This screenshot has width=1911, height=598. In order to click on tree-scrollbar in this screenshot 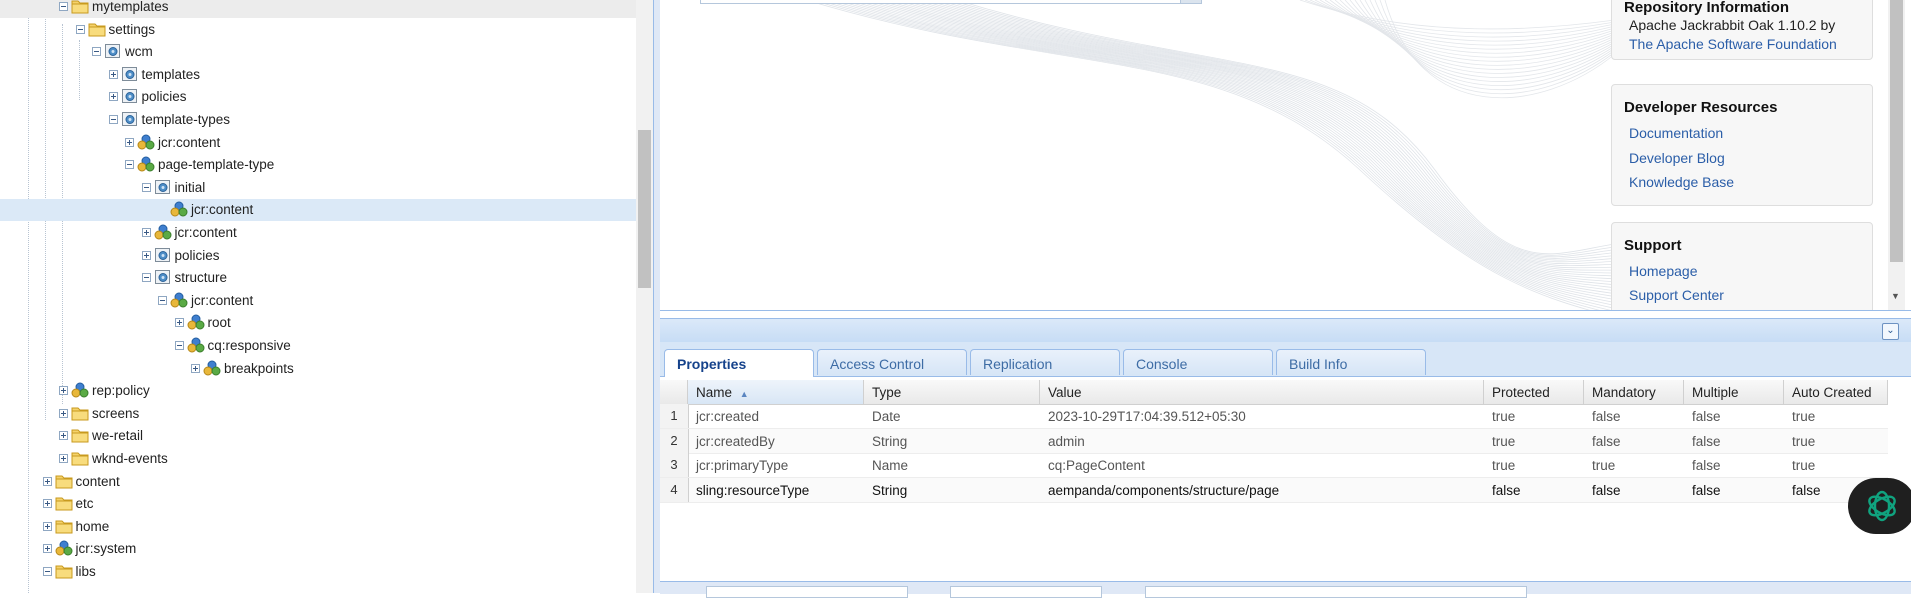, I will do `click(644, 296)`.